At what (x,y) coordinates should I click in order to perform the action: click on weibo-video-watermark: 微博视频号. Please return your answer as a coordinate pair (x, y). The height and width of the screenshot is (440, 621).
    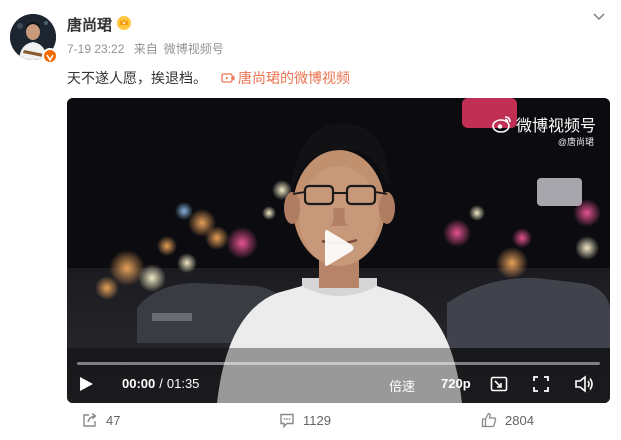
    Looking at the image, I should click on (544, 124).